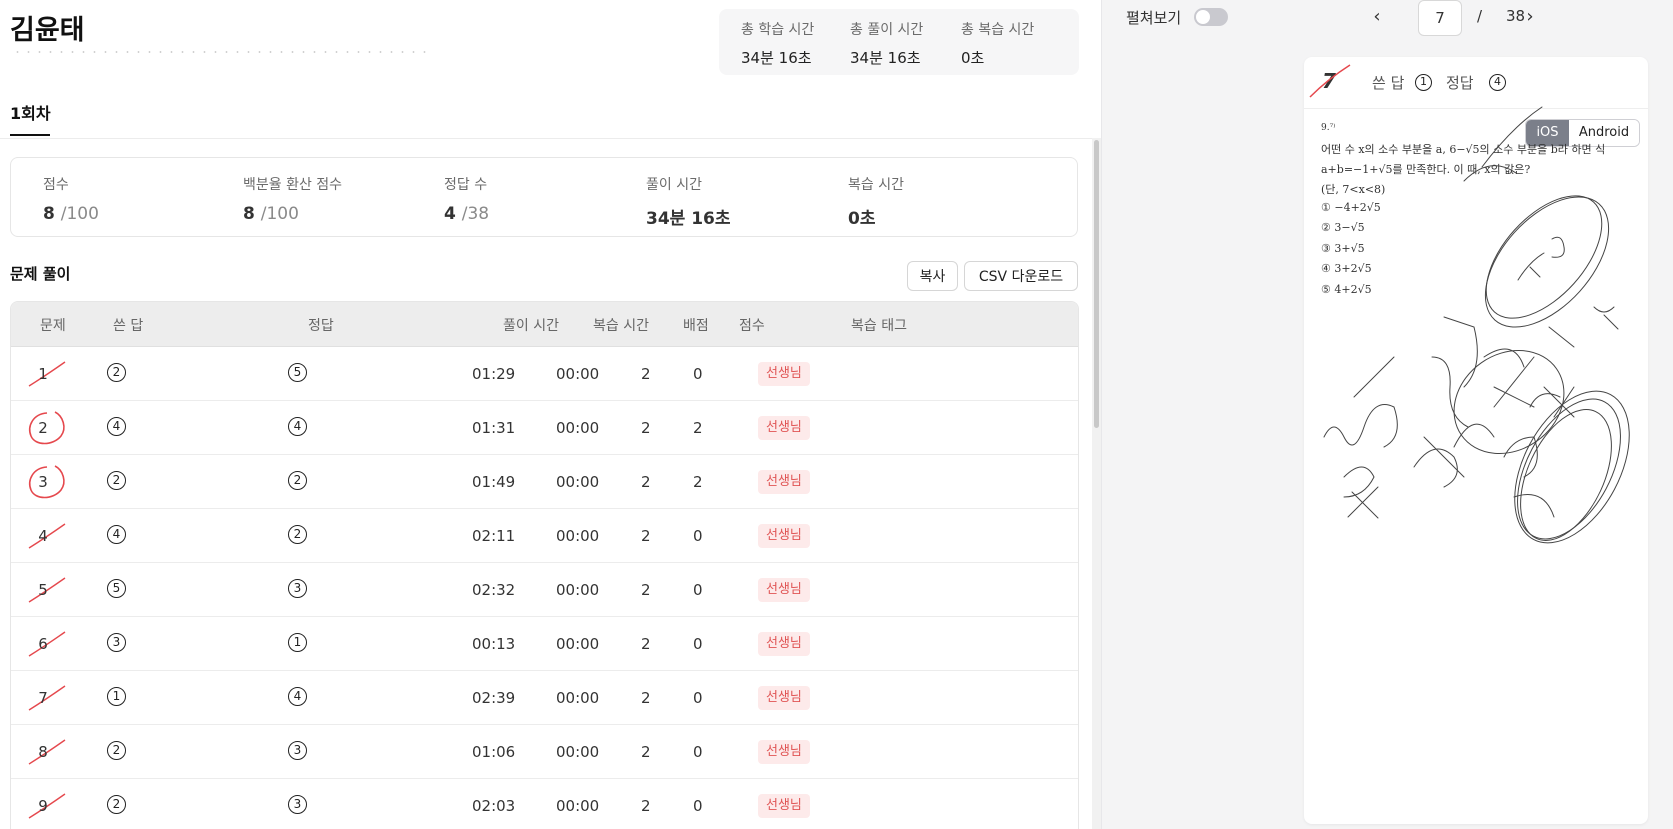  Describe the element at coordinates (56, 185) in the screenshot. I see `stat-score-label: 점수` at that location.